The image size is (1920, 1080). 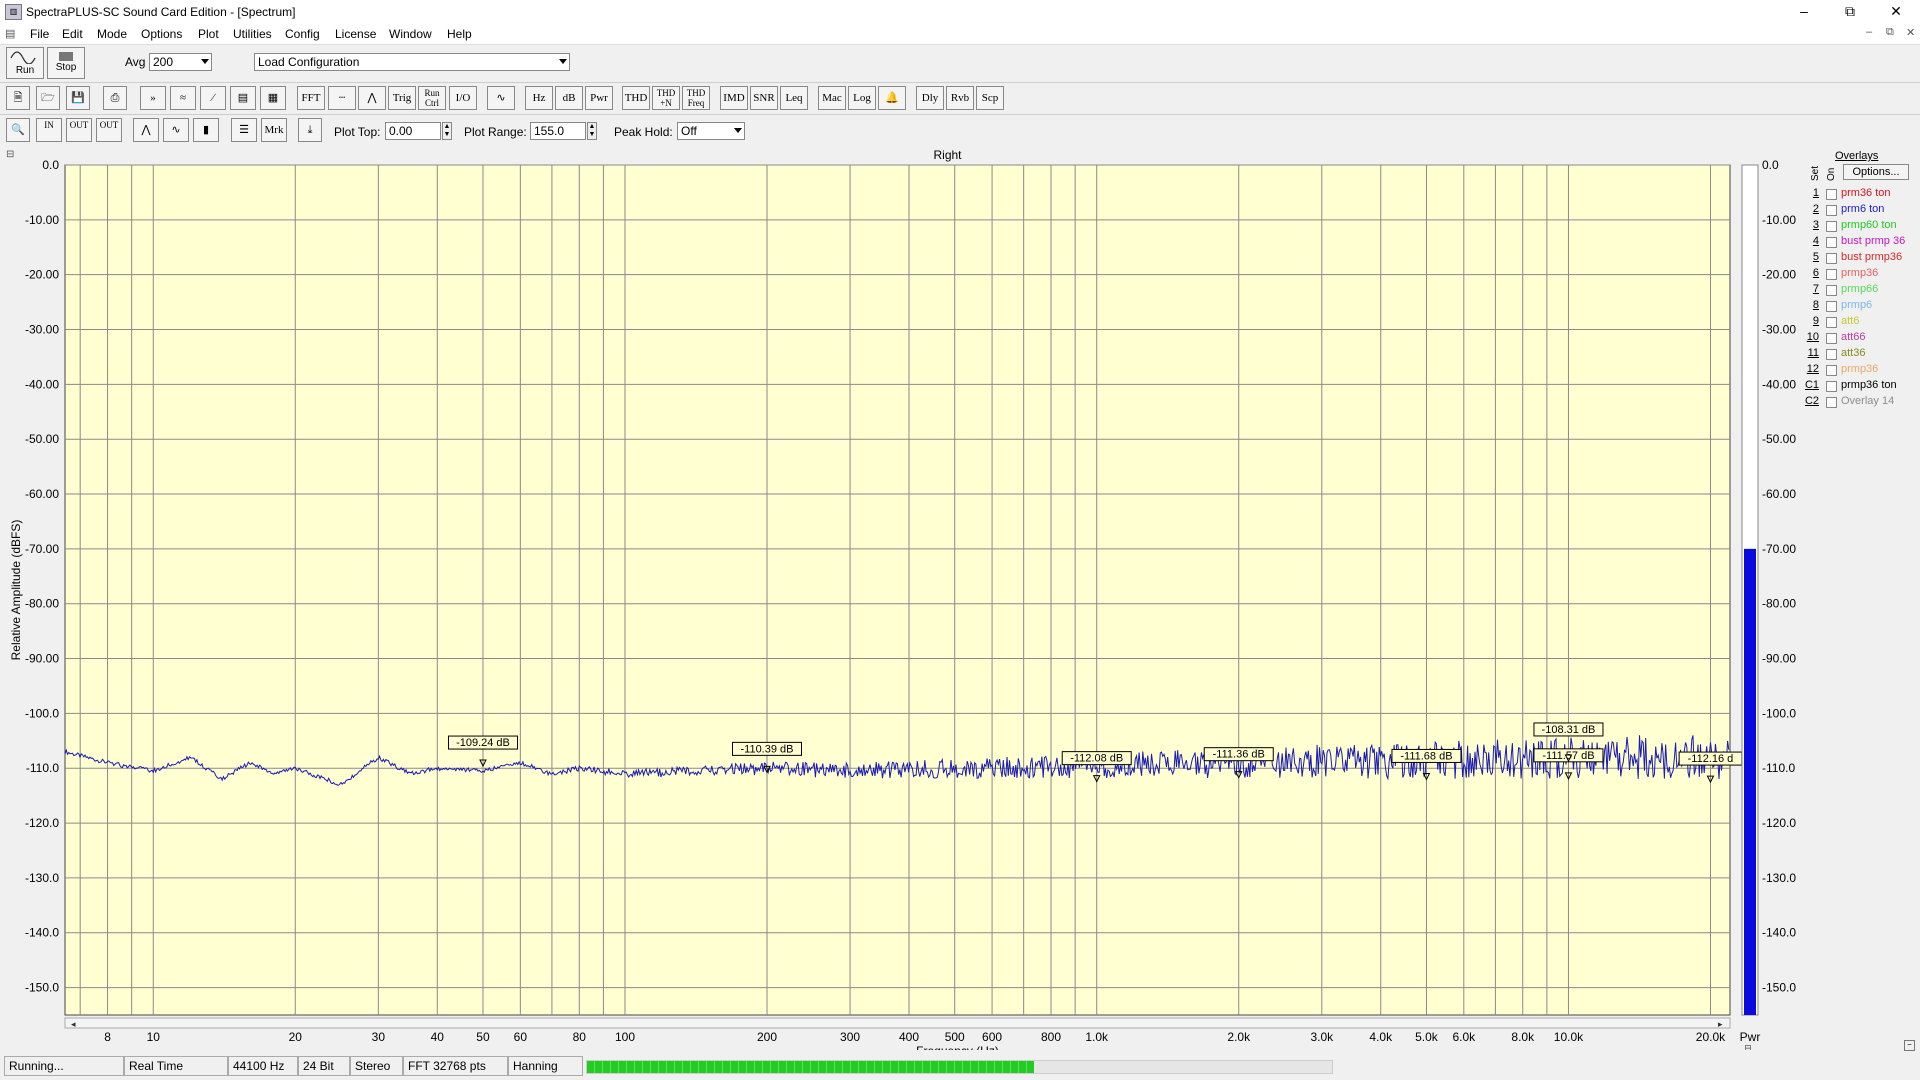 I want to click on slope-icon: ∕, so click(x=213, y=98).